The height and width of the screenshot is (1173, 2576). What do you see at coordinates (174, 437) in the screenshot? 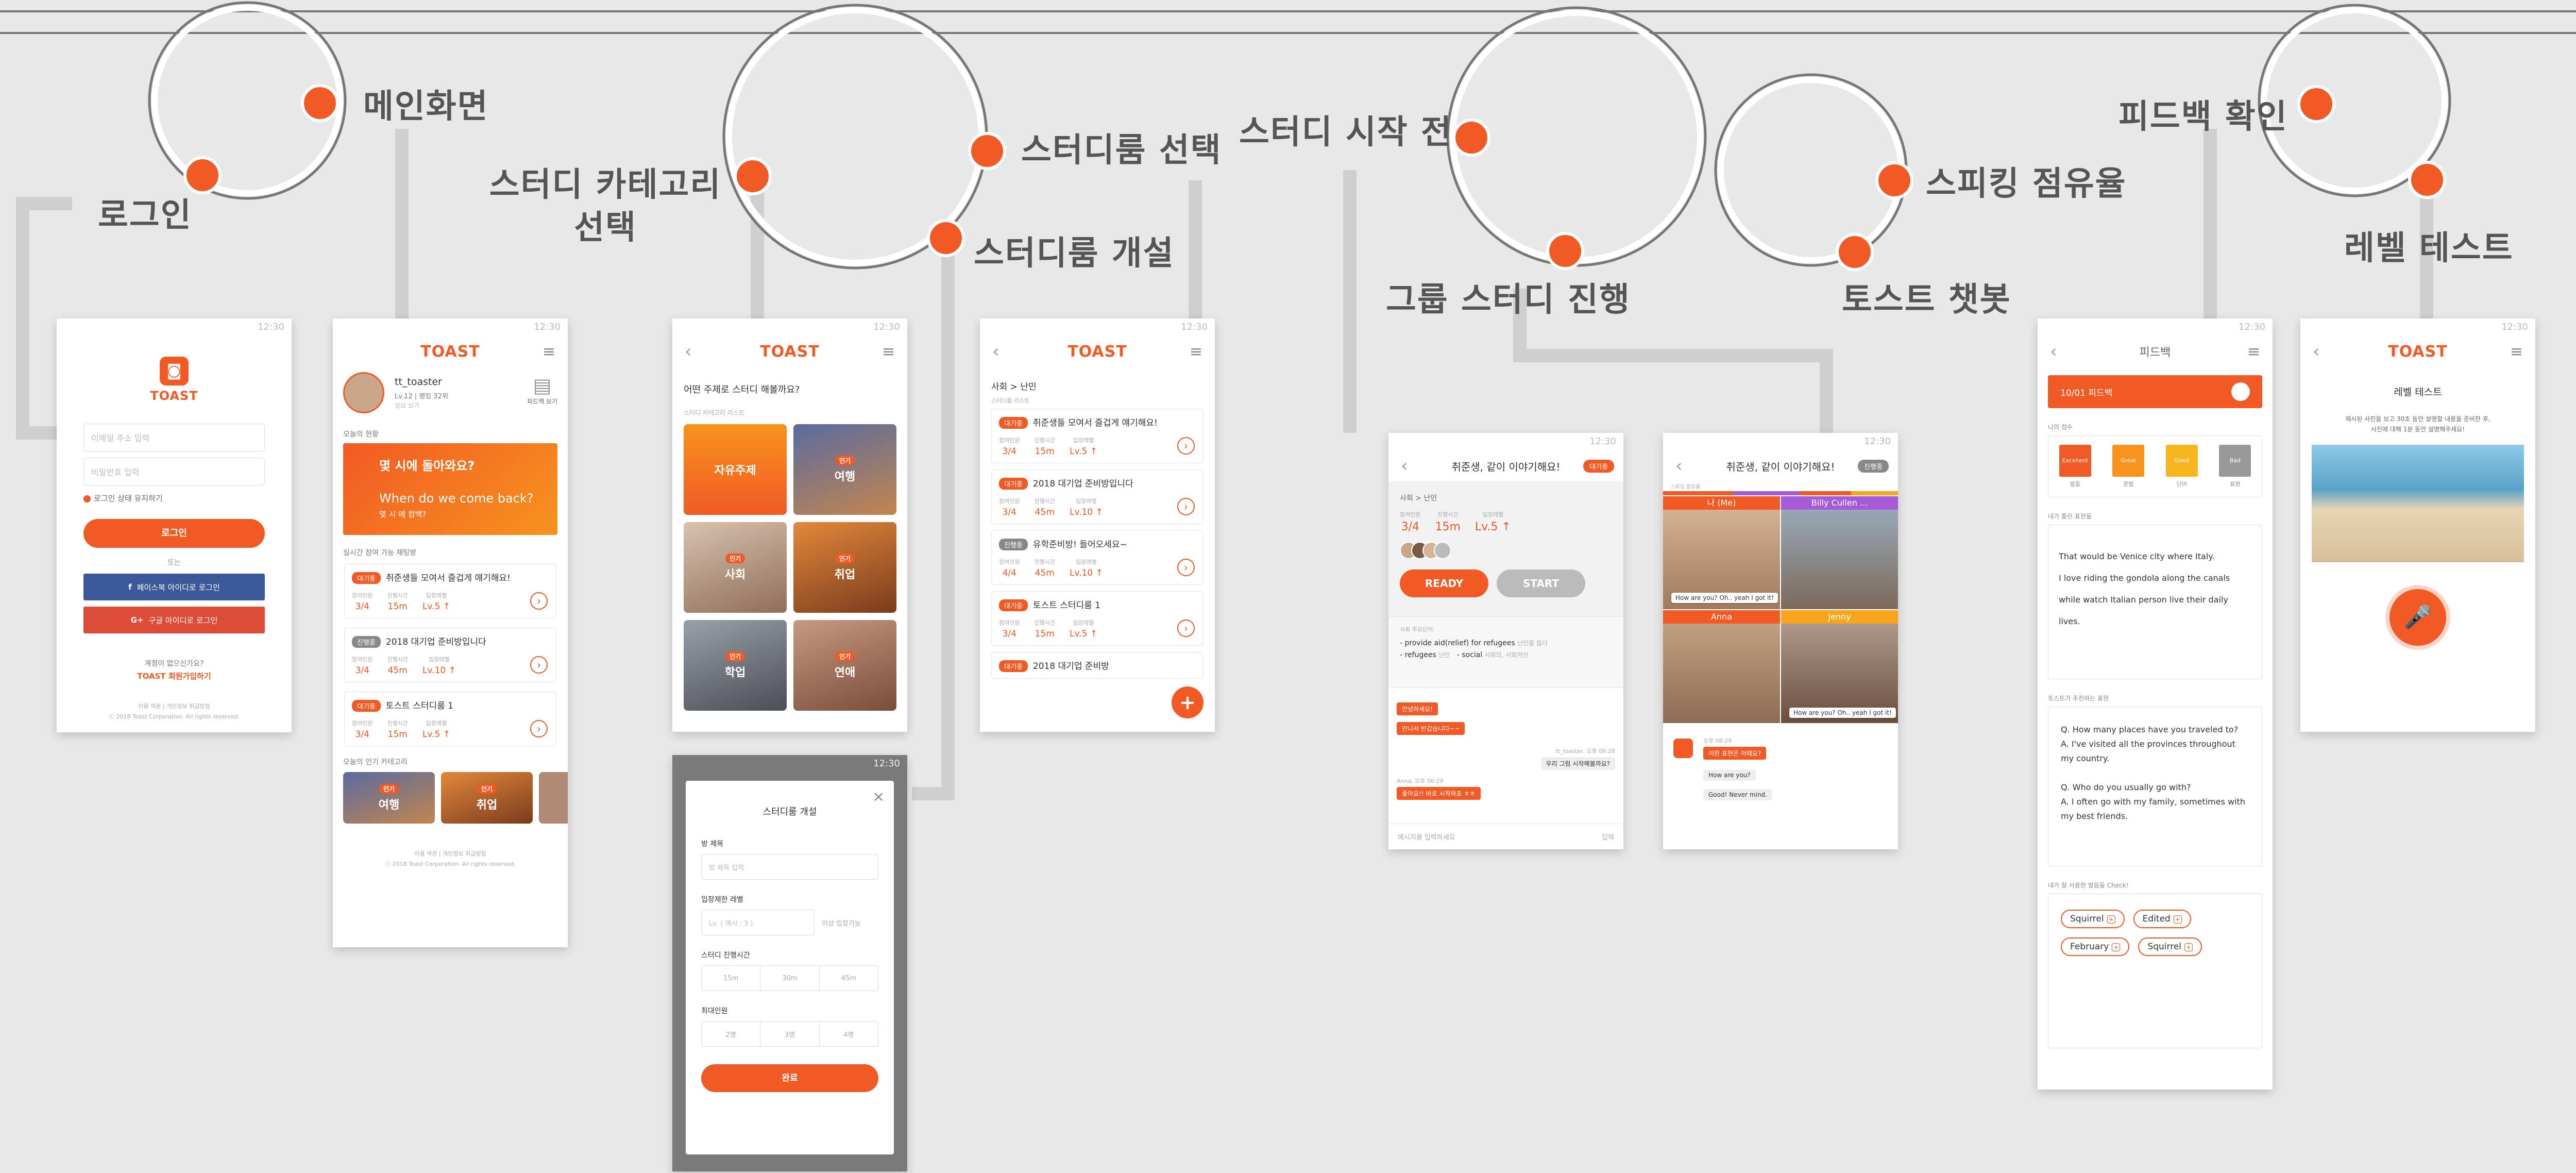
I see `email-field: 이메일 주소 입력` at bounding box center [174, 437].